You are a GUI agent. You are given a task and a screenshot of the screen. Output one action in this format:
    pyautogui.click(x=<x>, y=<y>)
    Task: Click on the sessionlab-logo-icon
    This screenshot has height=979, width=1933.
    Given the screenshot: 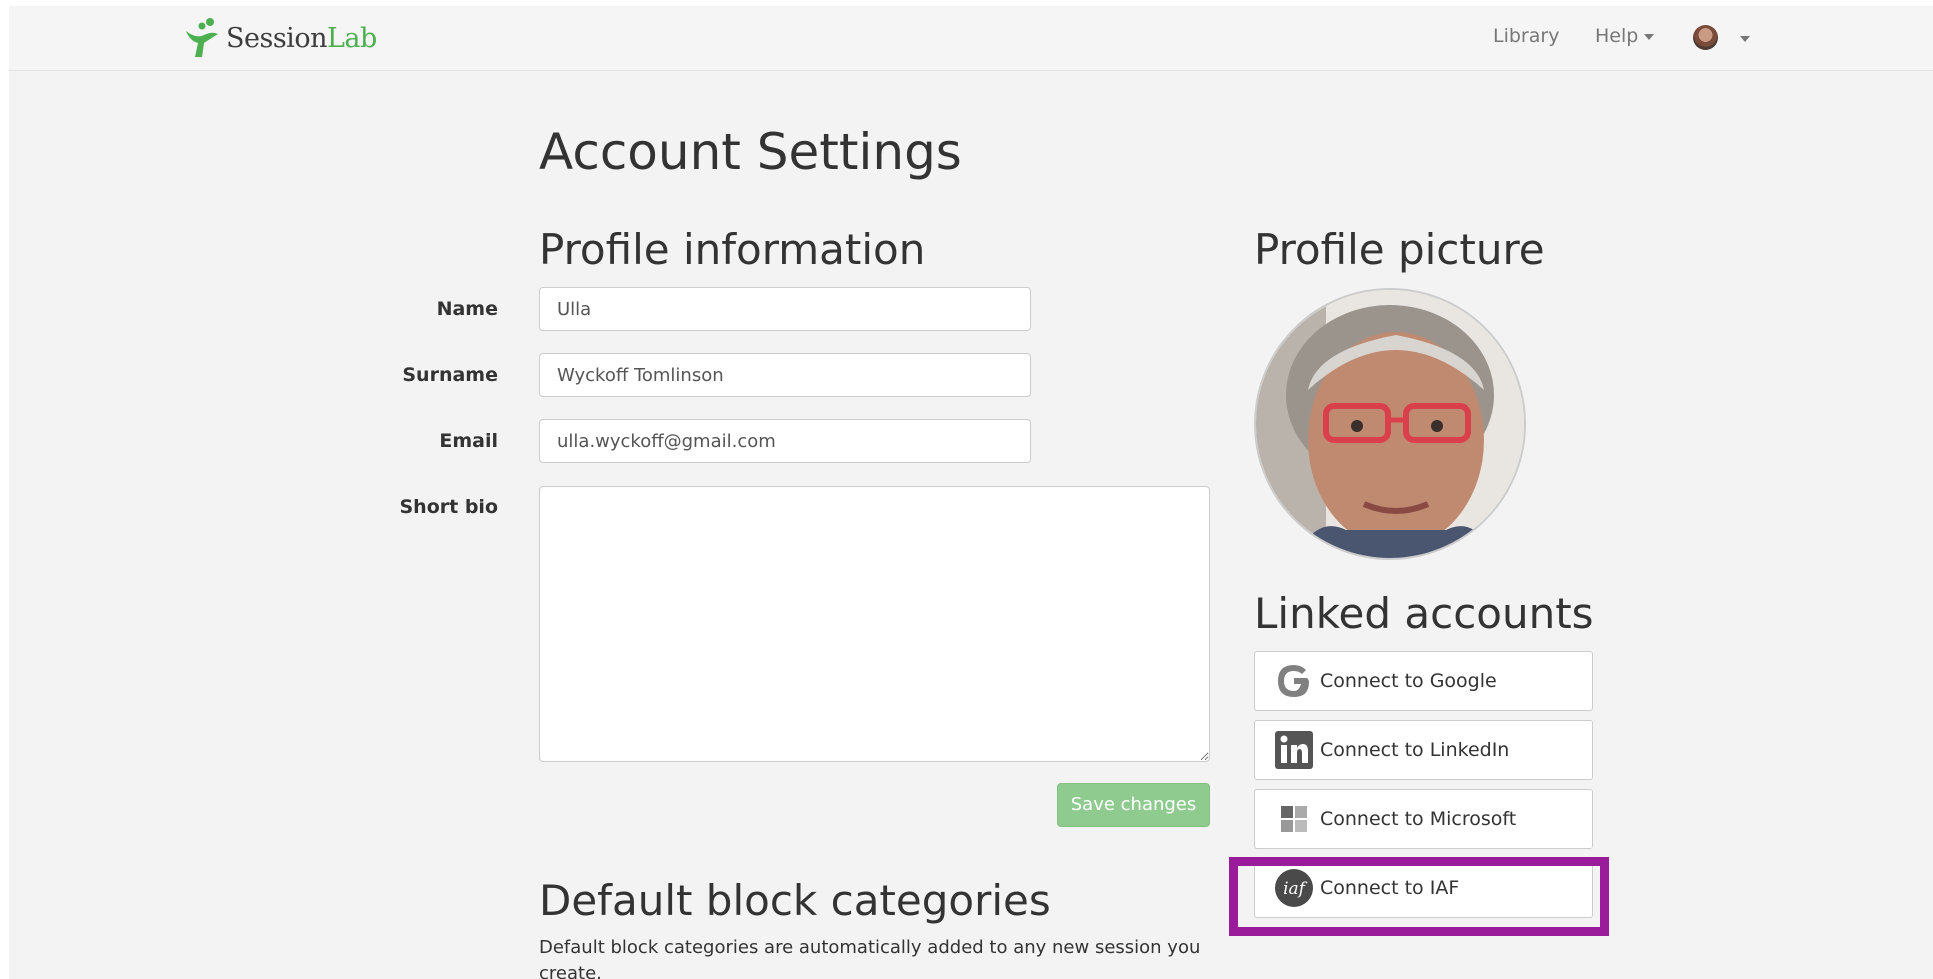 What is the action you would take?
    pyautogui.click(x=202, y=37)
    